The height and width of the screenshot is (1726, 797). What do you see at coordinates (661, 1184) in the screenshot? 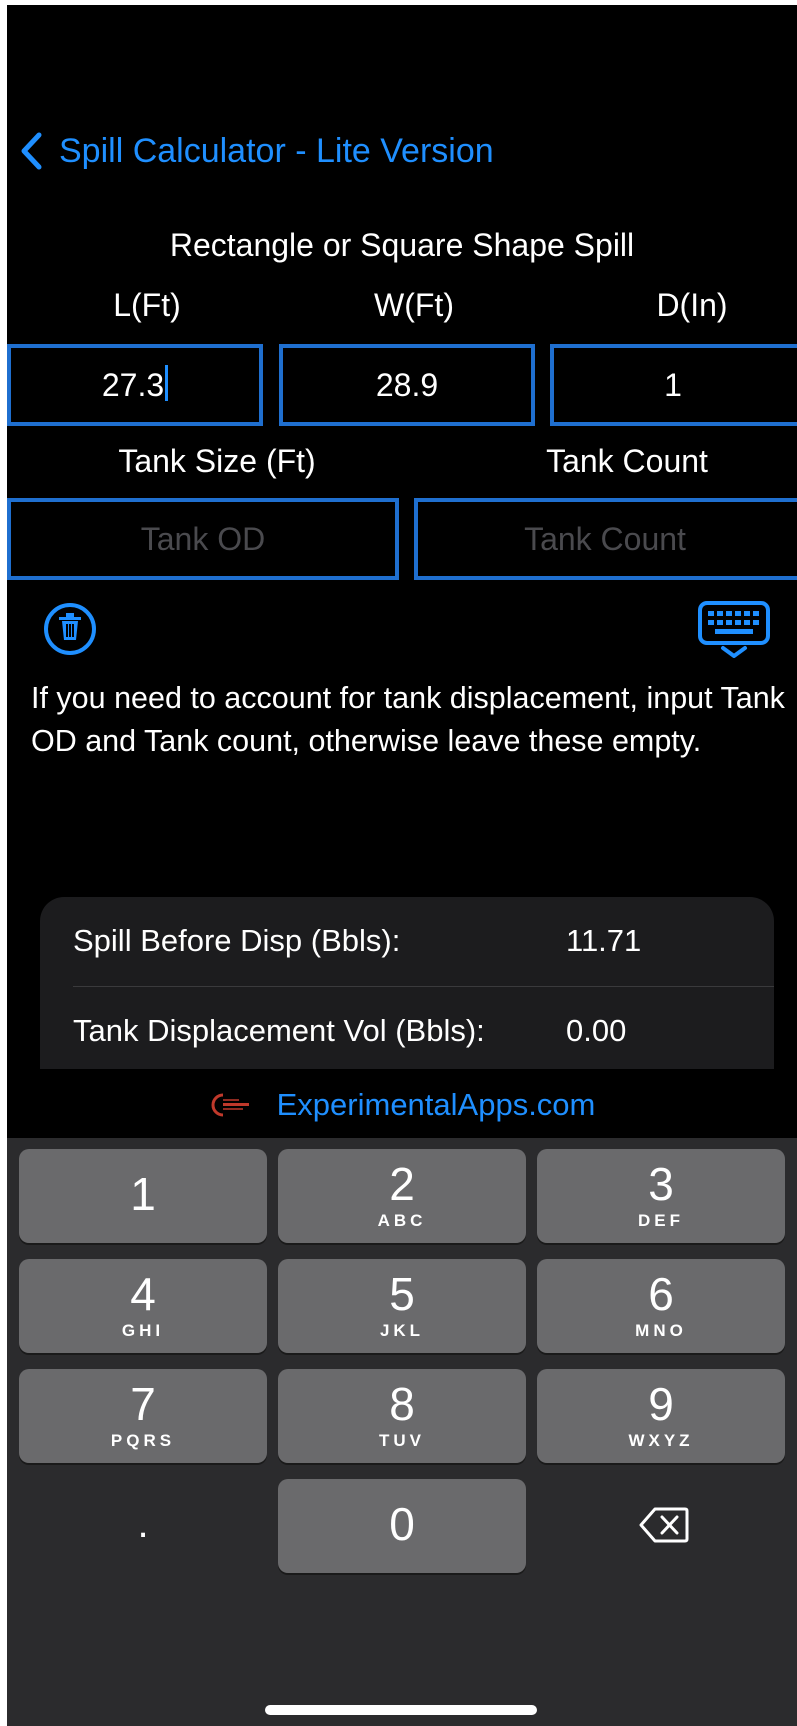
I see `key-digit: 3` at bounding box center [661, 1184].